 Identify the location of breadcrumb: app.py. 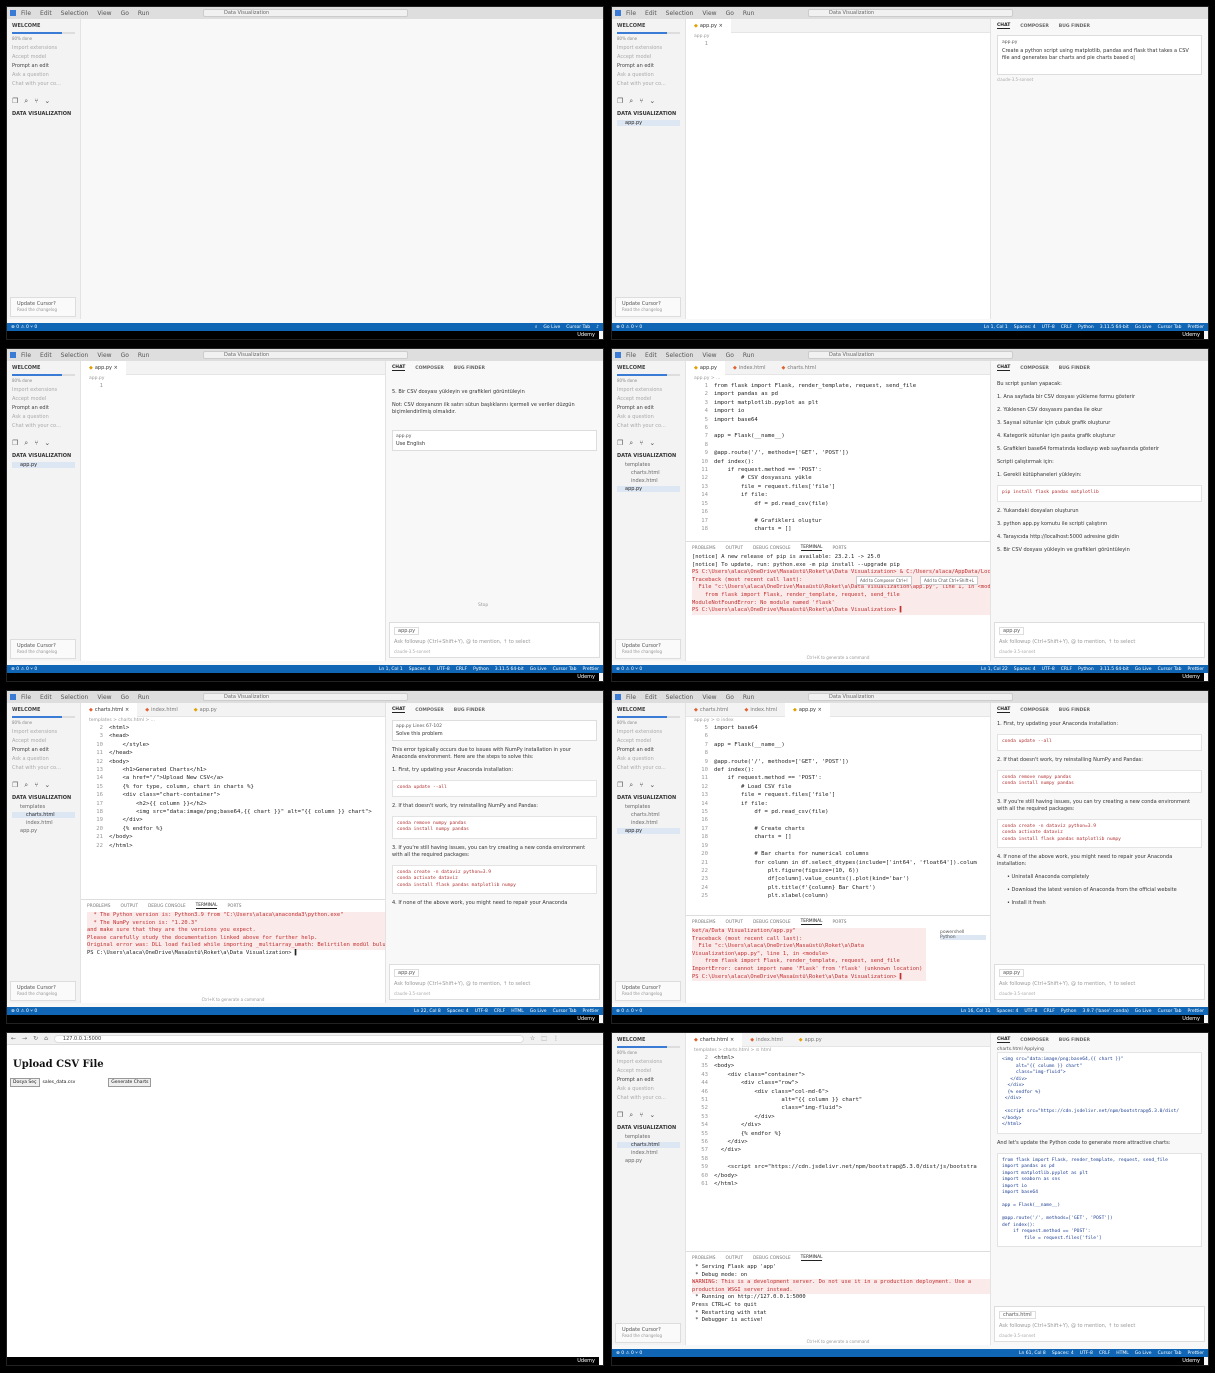
(838, 36).